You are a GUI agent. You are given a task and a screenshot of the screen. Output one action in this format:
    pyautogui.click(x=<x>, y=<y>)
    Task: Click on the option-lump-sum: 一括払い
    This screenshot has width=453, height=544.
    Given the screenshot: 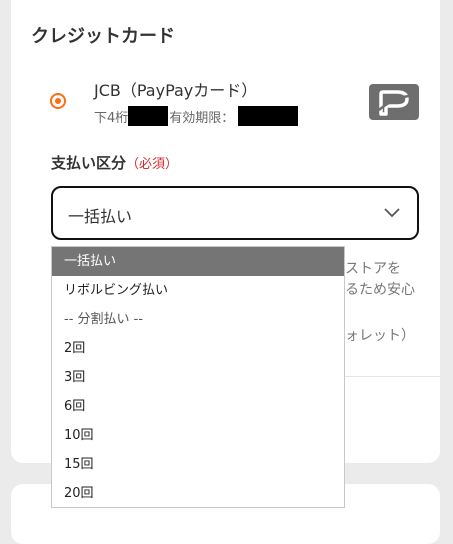 What is the action you would take?
    pyautogui.click(x=198, y=261)
    